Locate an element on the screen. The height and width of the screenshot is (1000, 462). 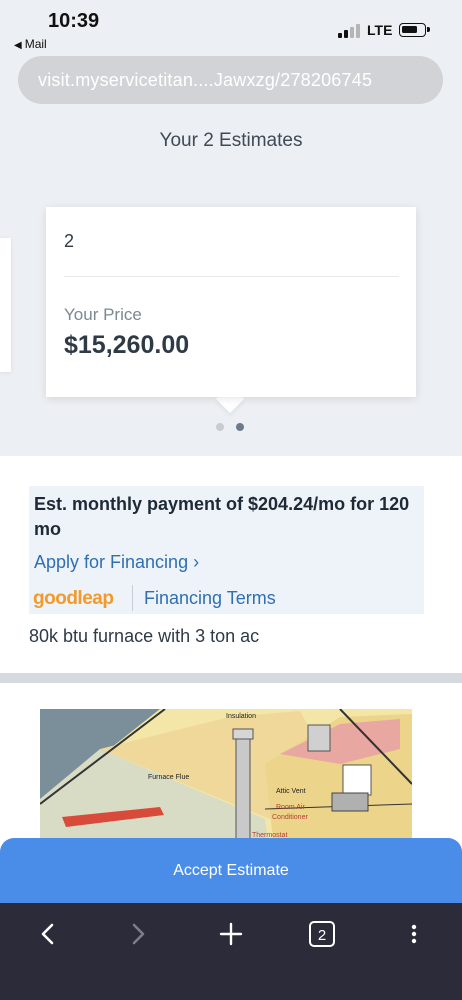
tabs-button: 2 is located at coordinates (322, 935).